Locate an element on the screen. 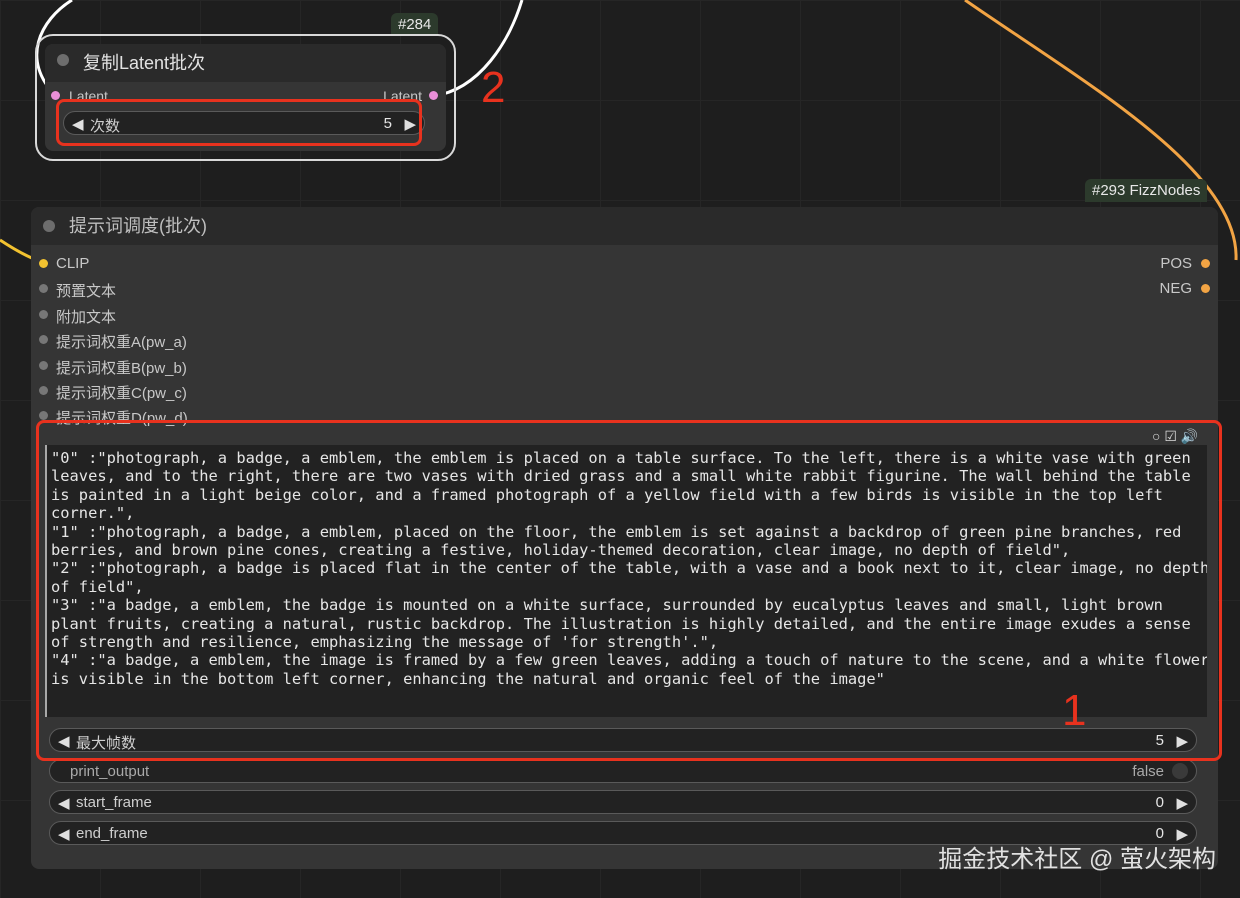 The width and height of the screenshot is (1240, 898). output-slot-label: NEG is located at coordinates (1175, 288).